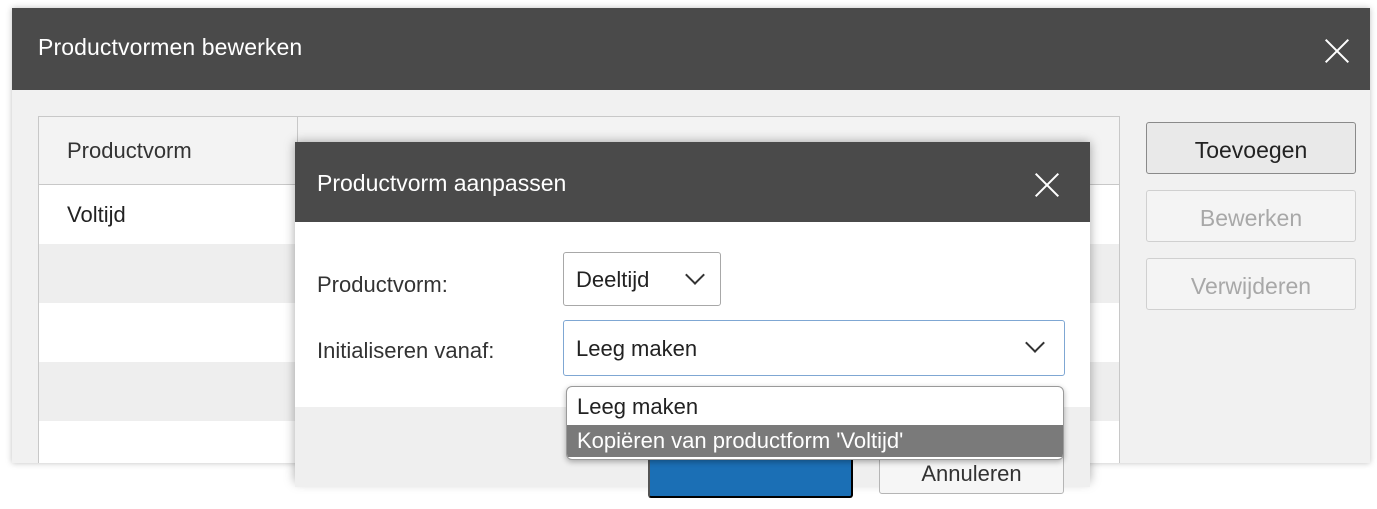 This screenshot has height=509, width=1377. Describe the element at coordinates (692, 182) in the screenshot. I see `inner-dialog-titlebar: Productvorm aanpassen` at that location.